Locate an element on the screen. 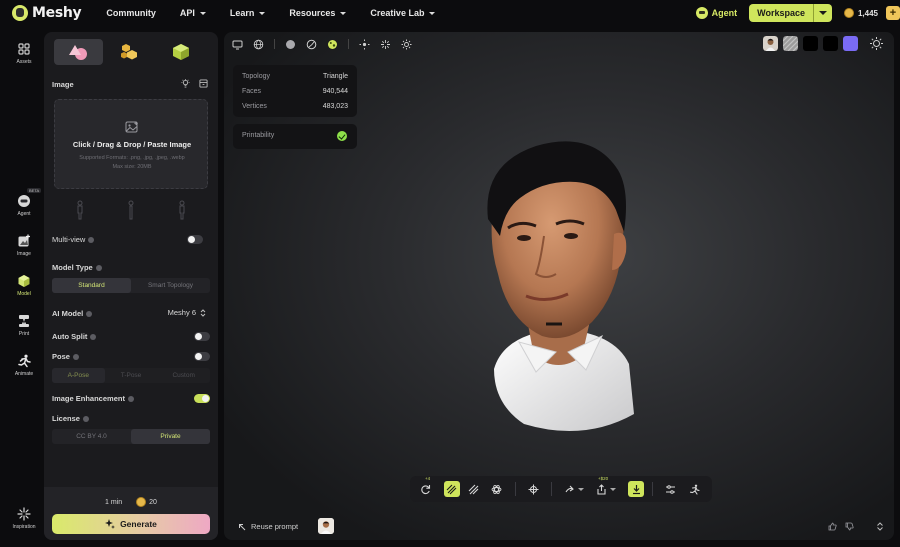 The height and width of the screenshot is (547, 900). model-type-segment: Standard Smart Topology is located at coordinates (131, 285).